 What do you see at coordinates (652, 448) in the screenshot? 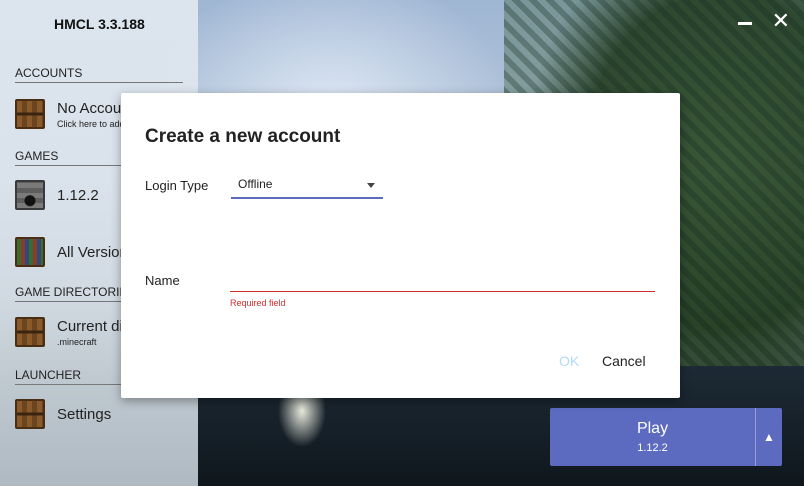
I see `play-version: 1.12.2` at bounding box center [652, 448].